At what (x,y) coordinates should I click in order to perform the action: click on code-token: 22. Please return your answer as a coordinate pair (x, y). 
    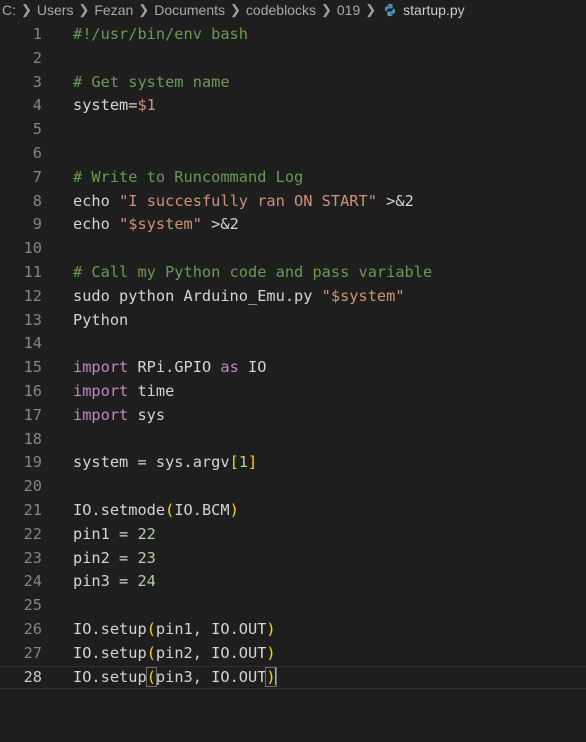
    Looking at the image, I should click on (146, 533).